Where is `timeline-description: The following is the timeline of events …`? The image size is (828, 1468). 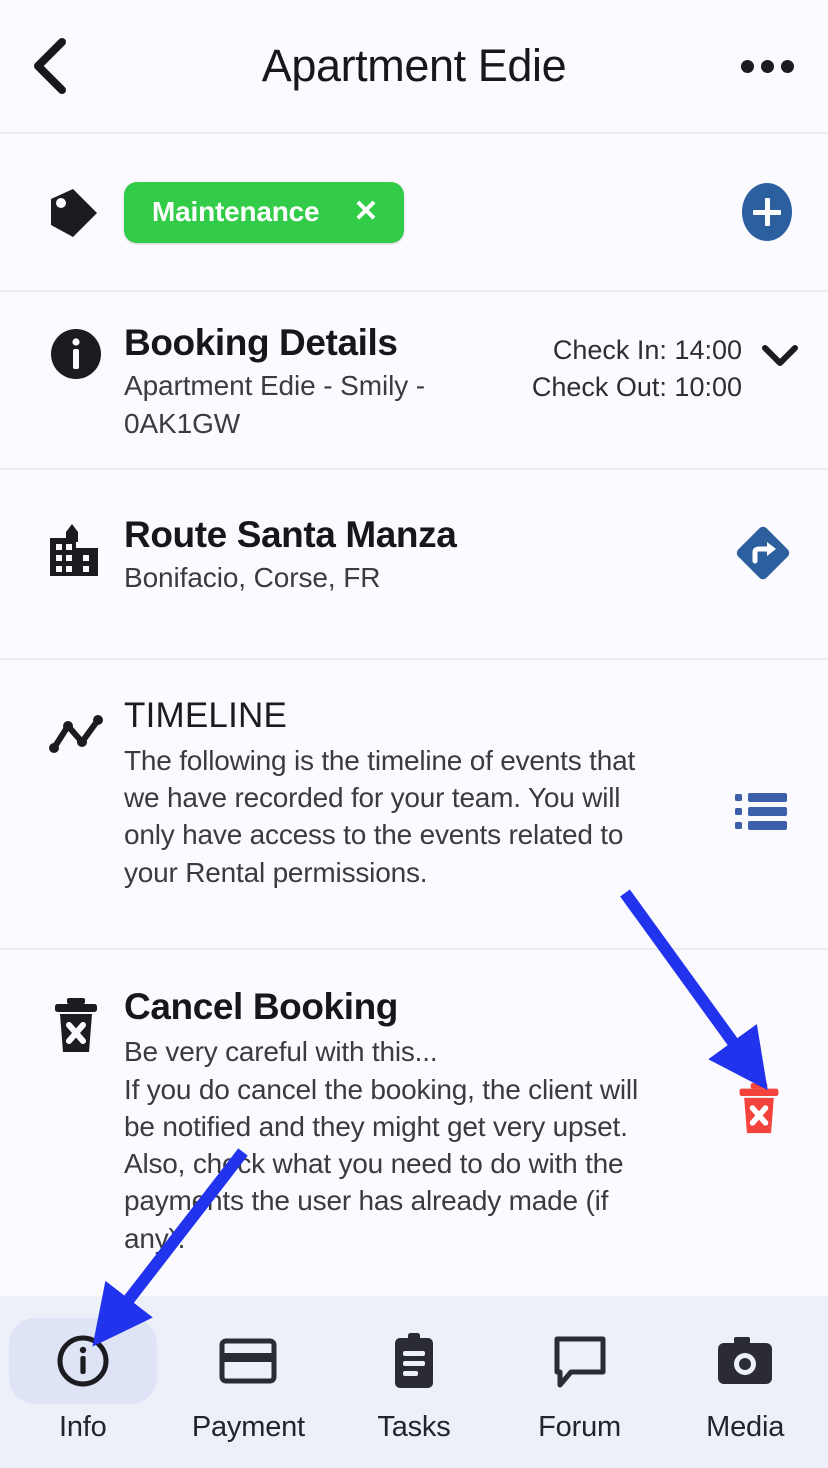
timeline-description: The following is the timeline of events … is located at coordinates (380, 816).